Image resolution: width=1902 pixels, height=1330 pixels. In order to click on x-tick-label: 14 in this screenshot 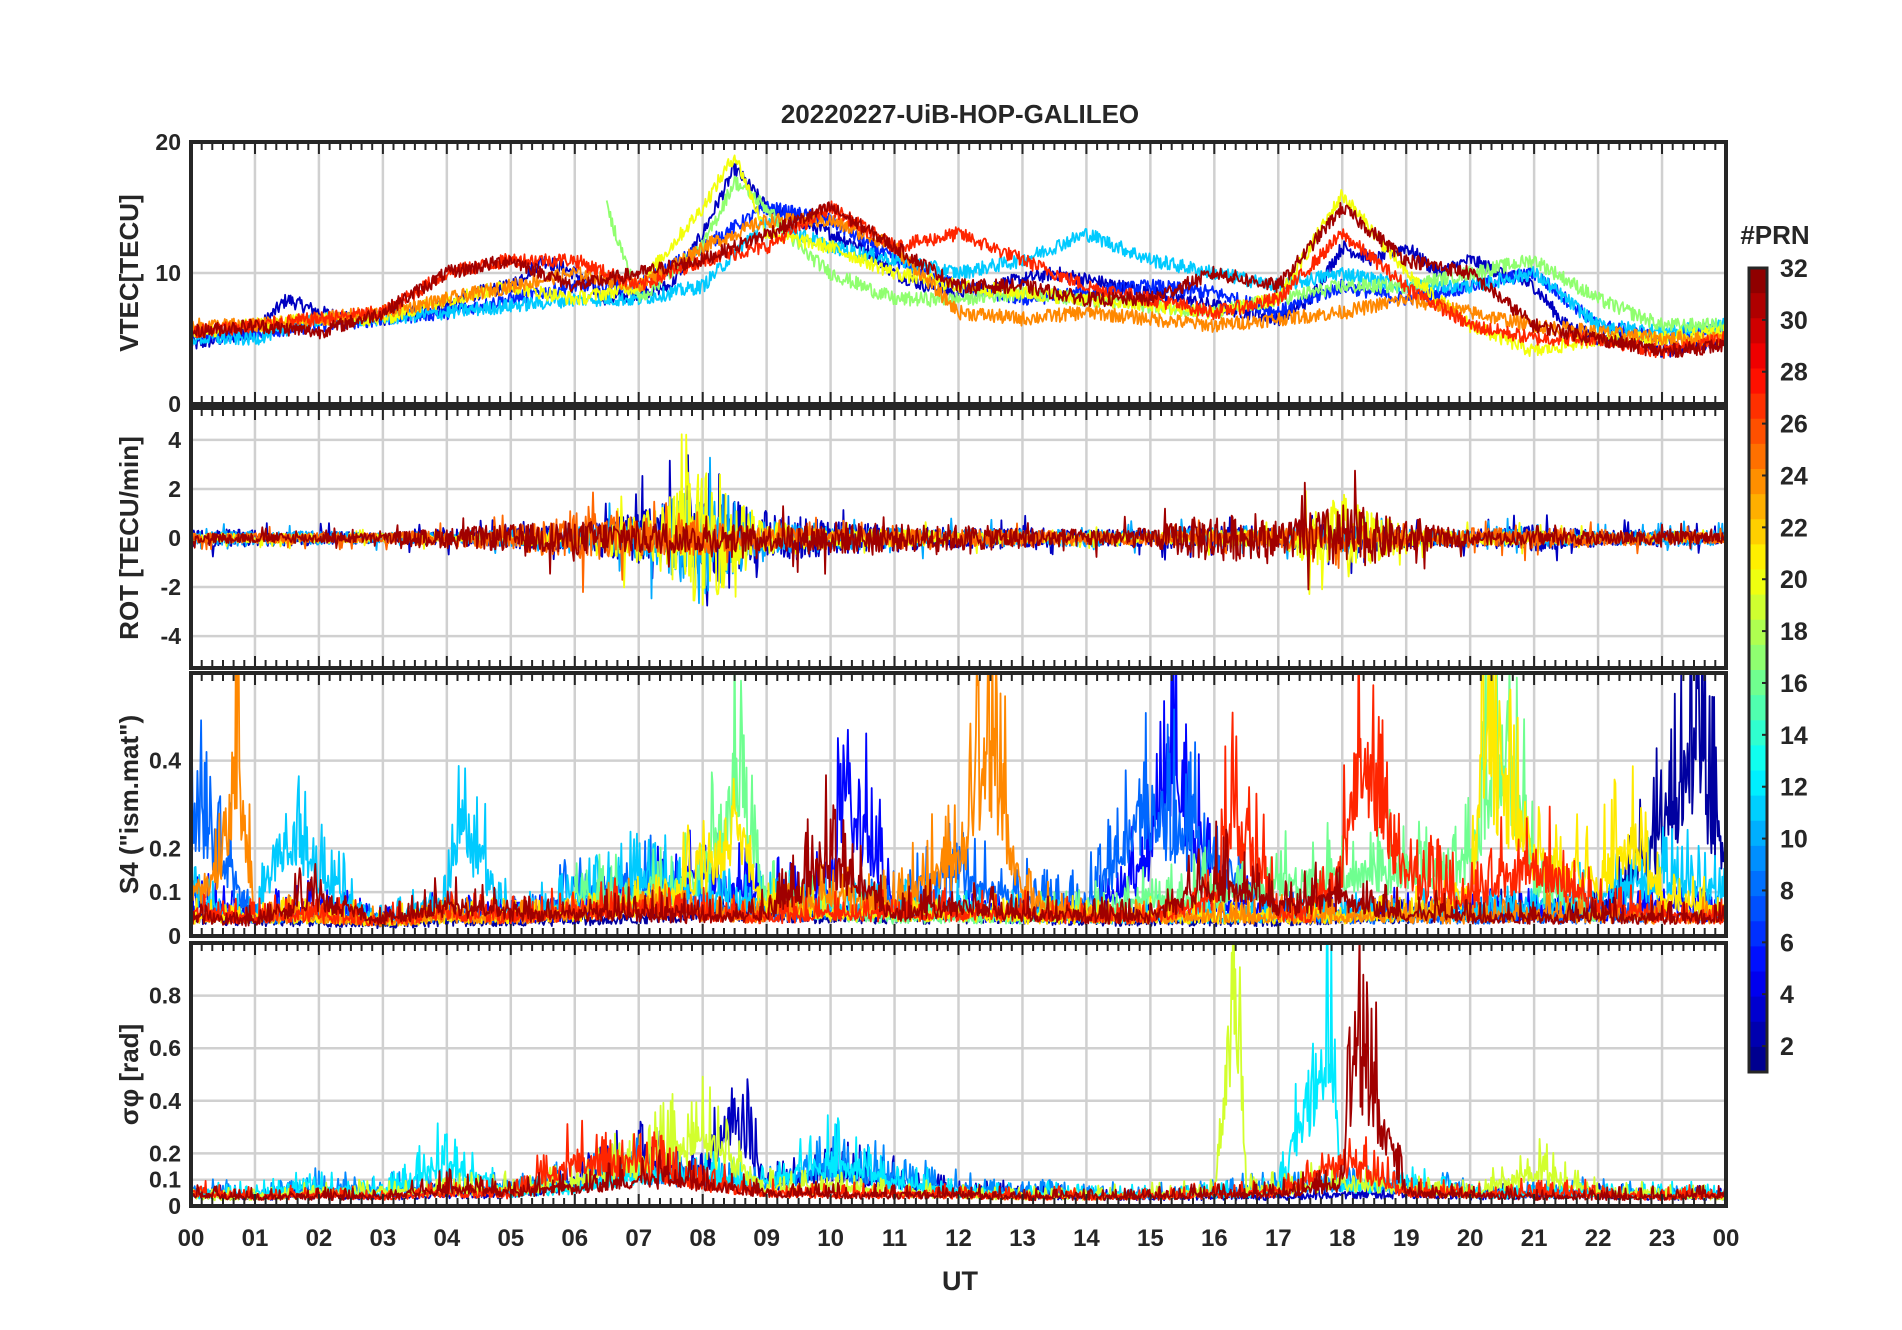, I will do `click(1086, 1238)`.